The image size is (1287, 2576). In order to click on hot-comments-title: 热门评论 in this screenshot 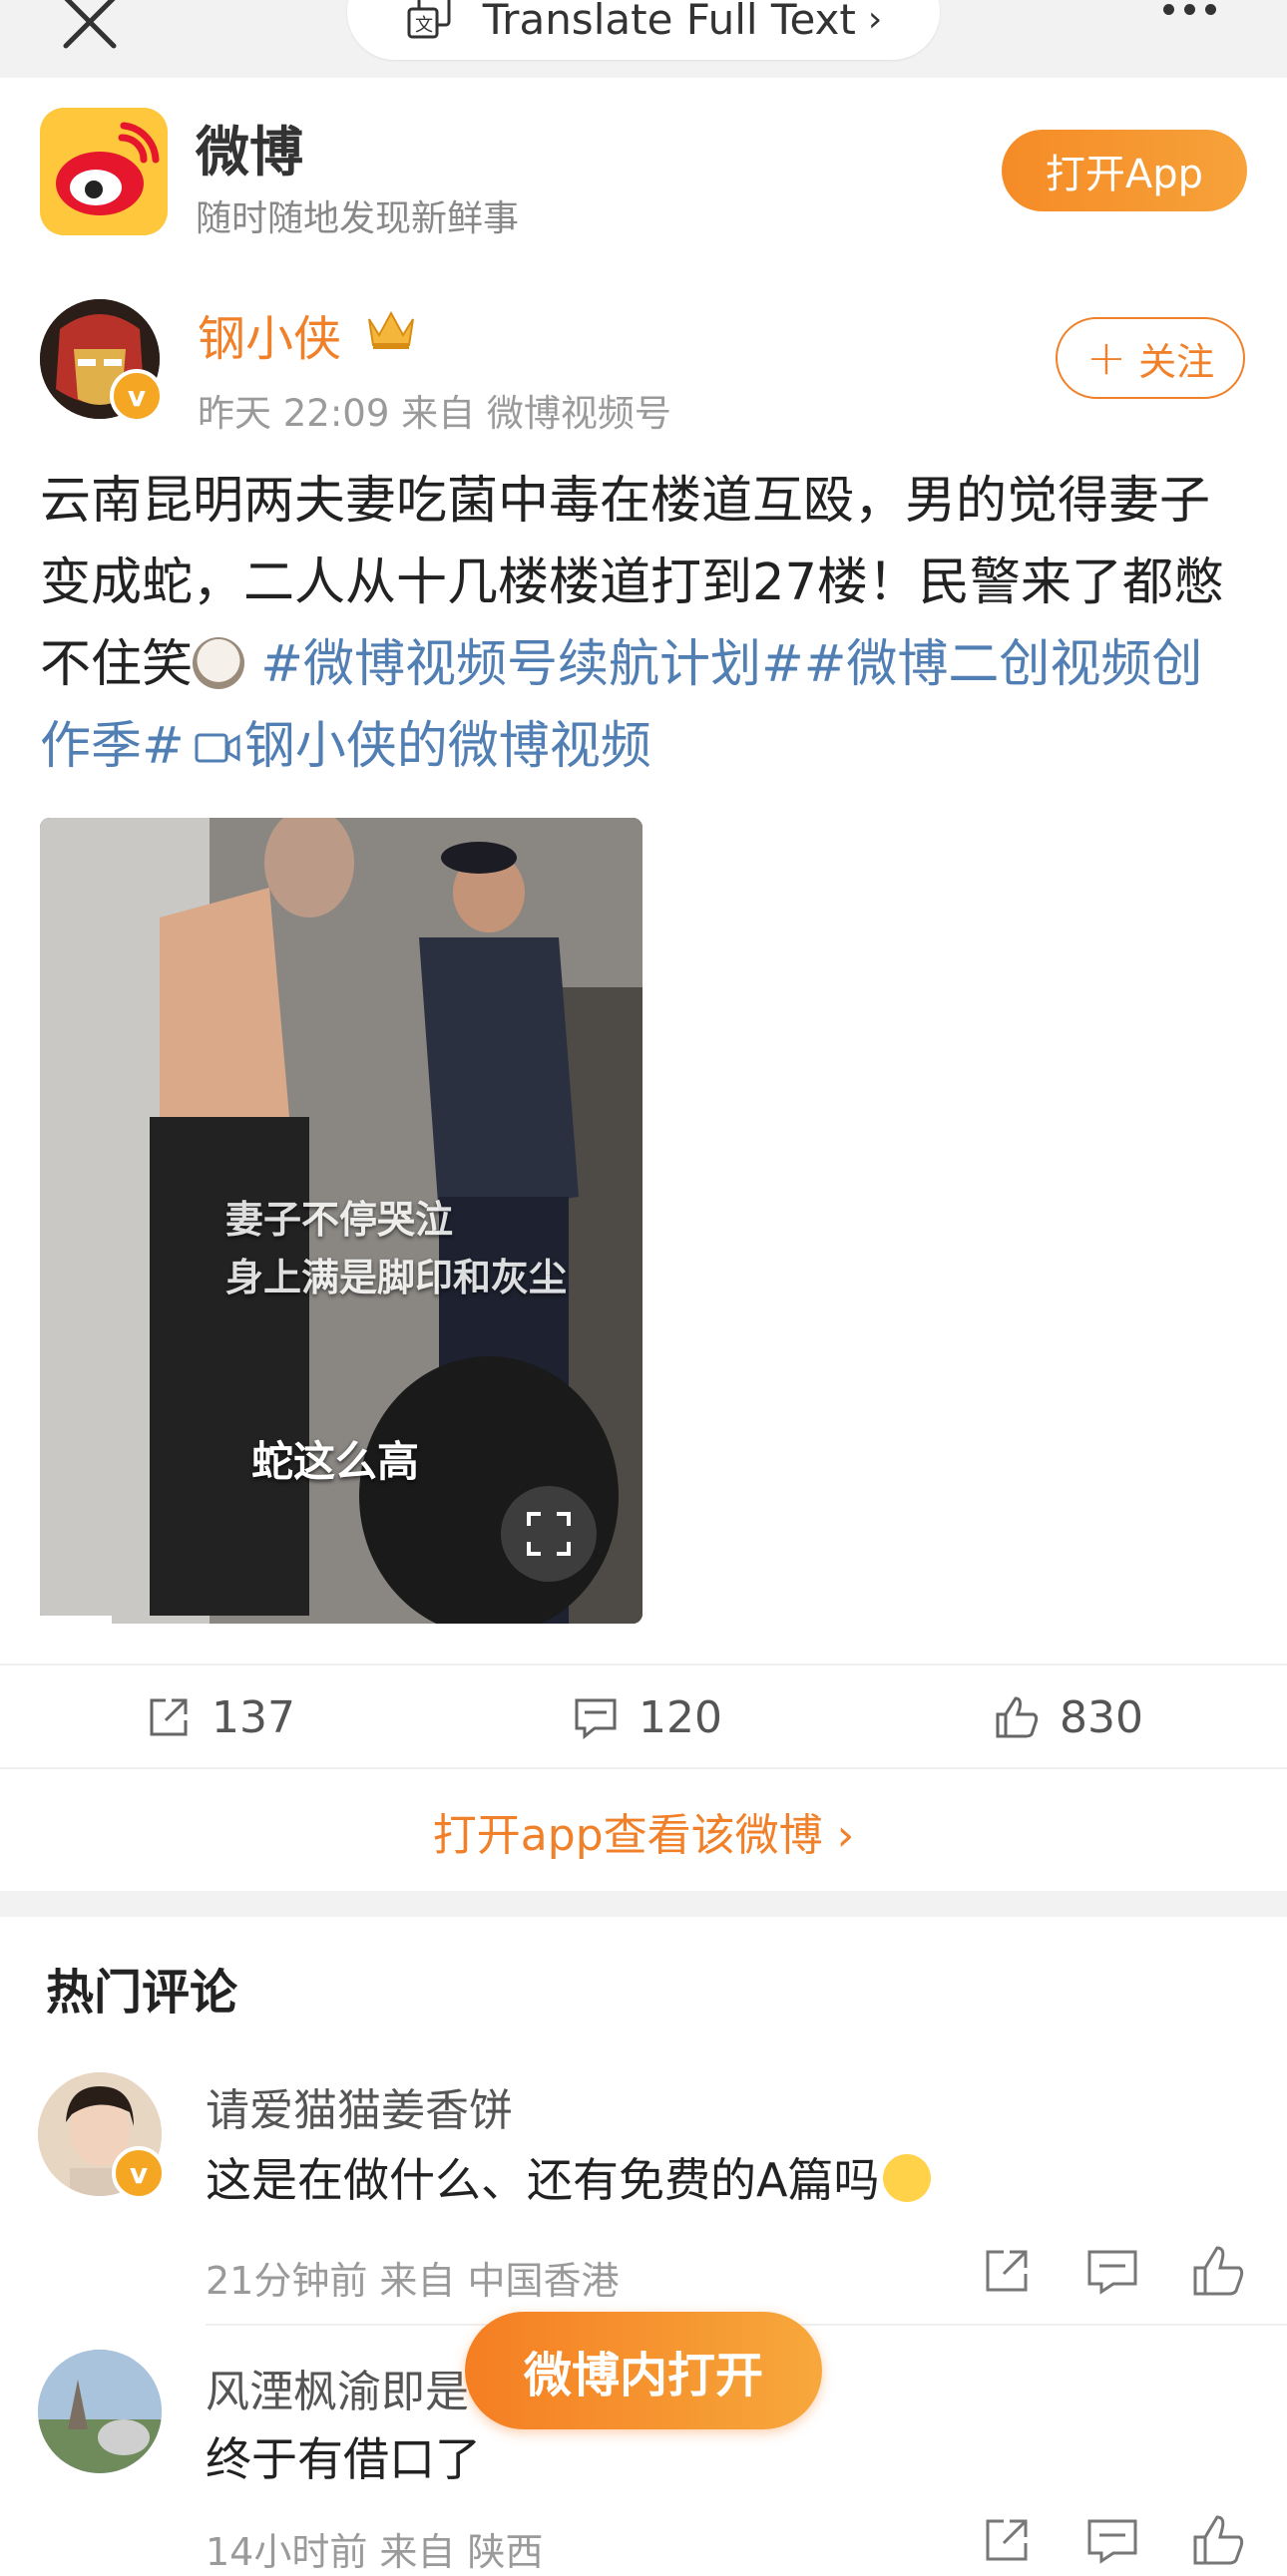, I will do `click(142, 1993)`.